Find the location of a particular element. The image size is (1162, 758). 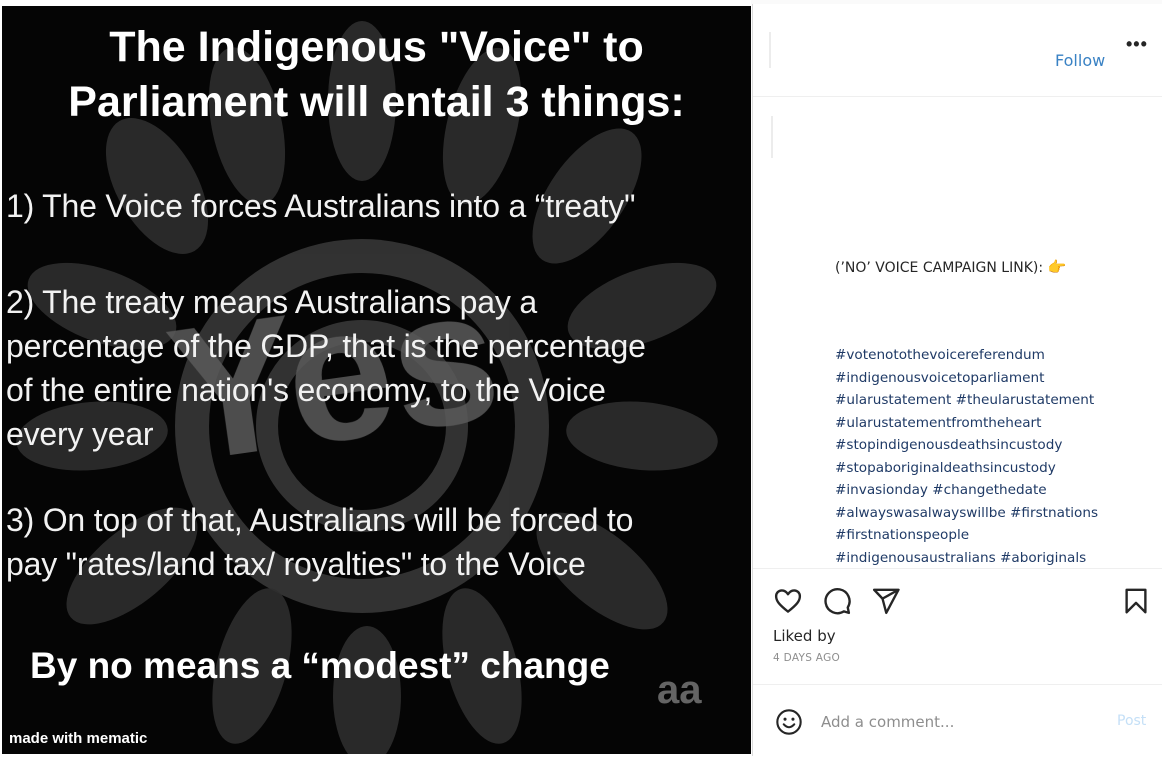

post-comment-button: Post is located at coordinates (1131, 721).